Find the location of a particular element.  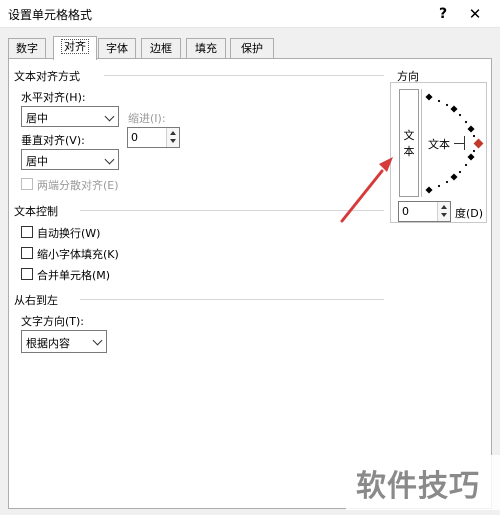

orientation-dial: 文本 is located at coordinates (453, 143).